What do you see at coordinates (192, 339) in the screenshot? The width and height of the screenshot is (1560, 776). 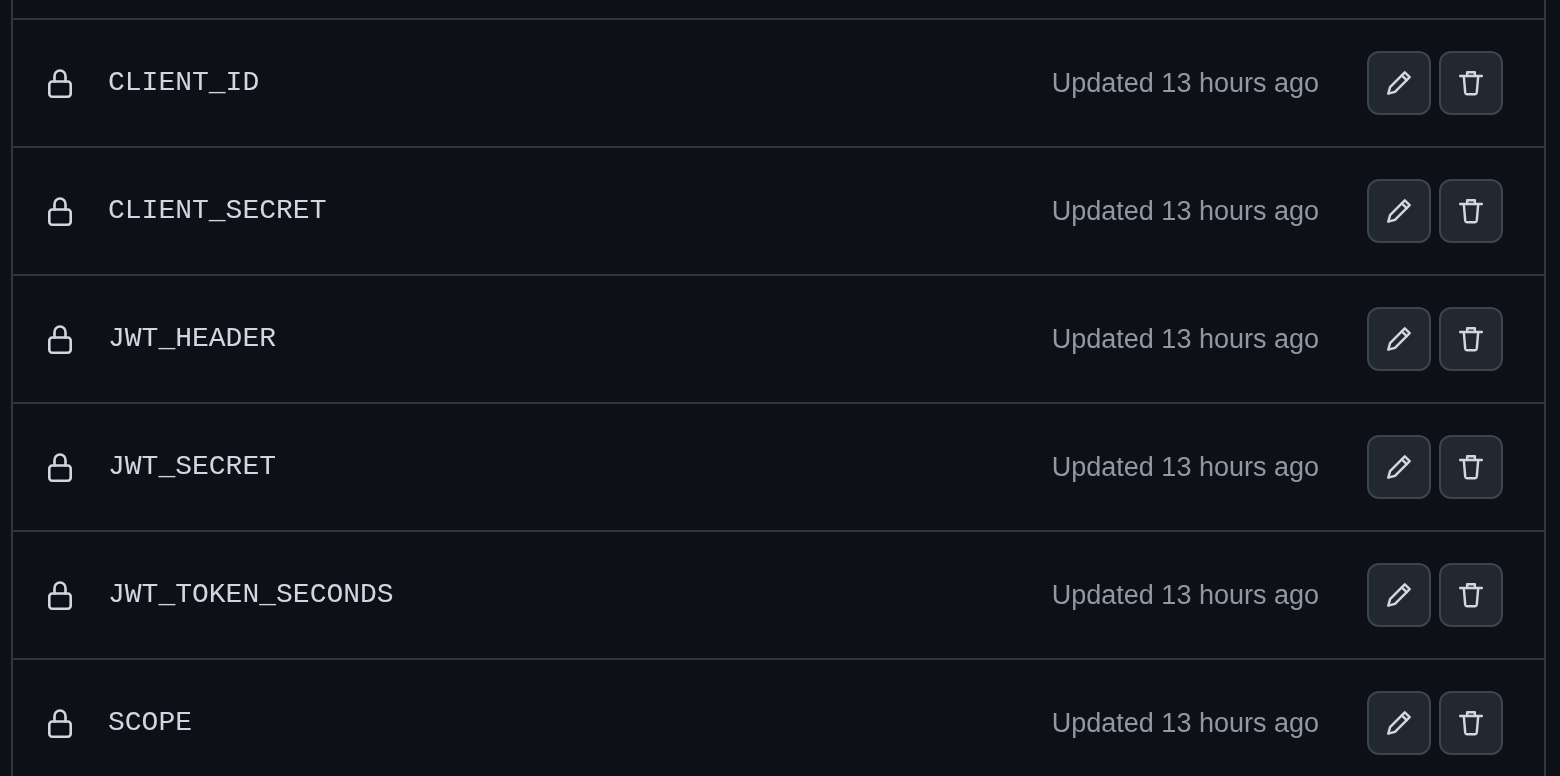 I see `secret-name: JWT_HEADER` at bounding box center [192, 339].